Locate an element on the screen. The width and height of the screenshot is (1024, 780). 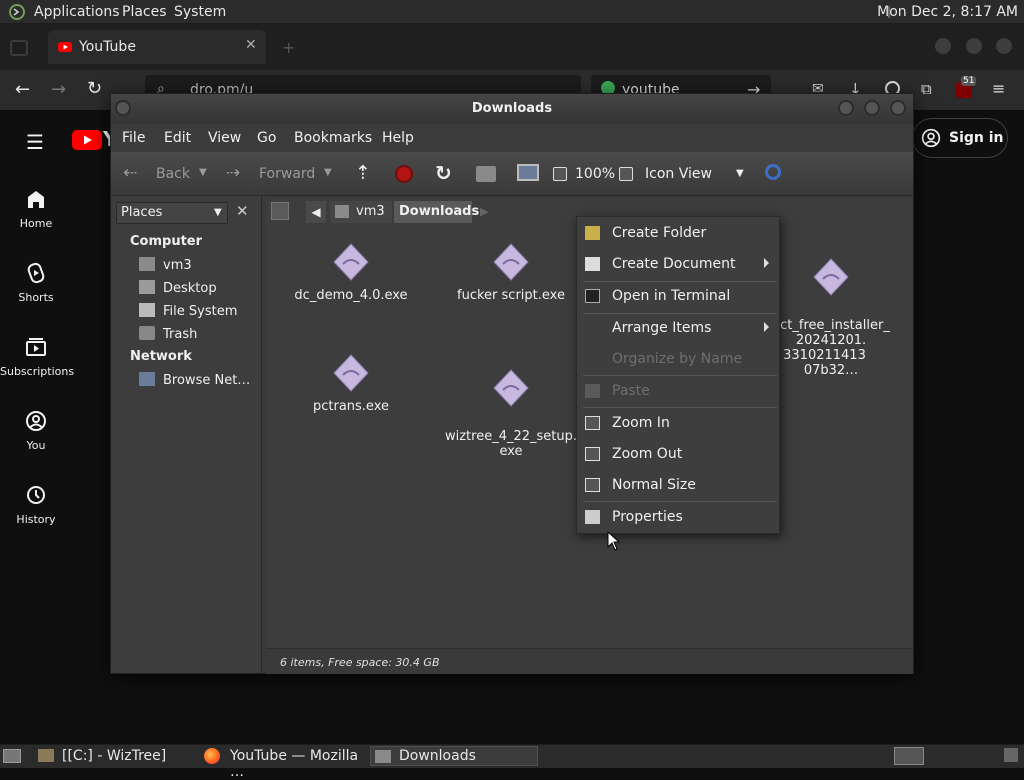
minimize-window-icon is located at coordinates (846, 108).